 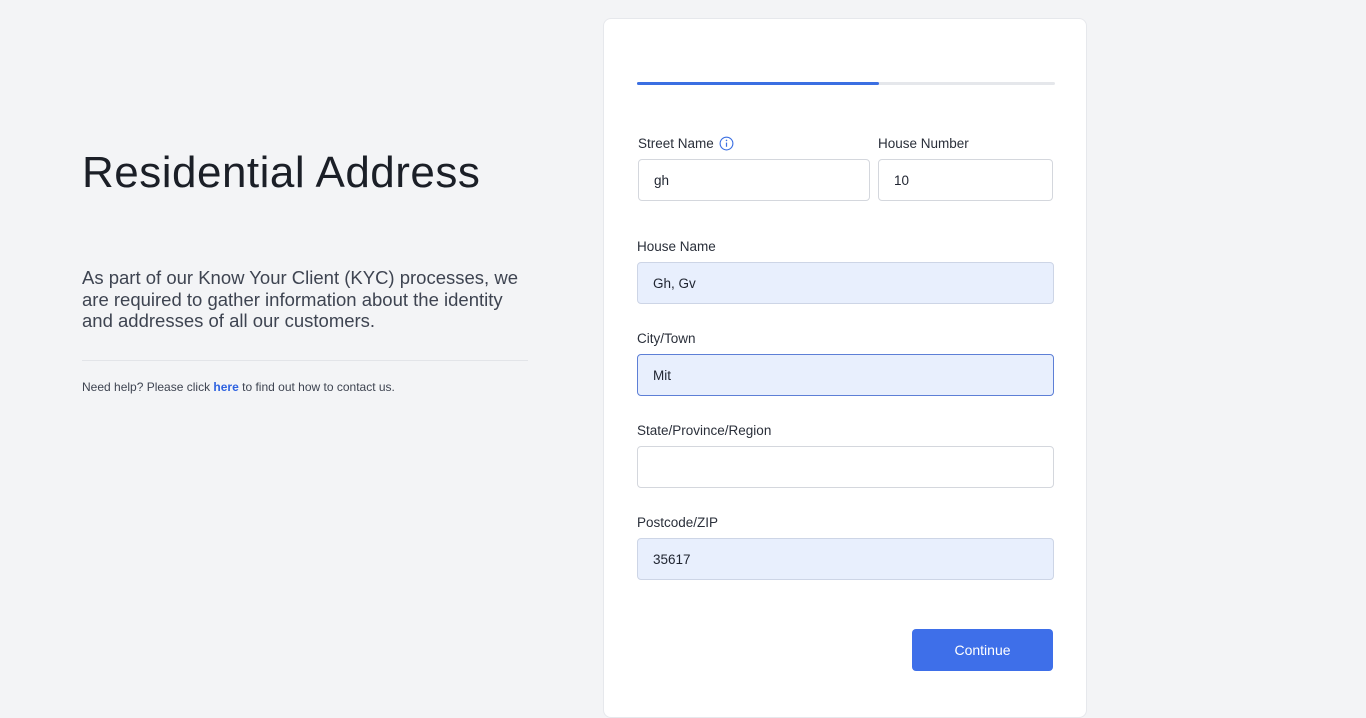 I want to click on divider, so click(x=305, y=360).